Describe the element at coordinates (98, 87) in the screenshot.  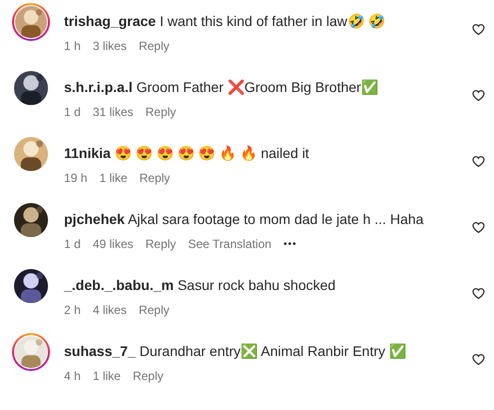
I see `username: s.h.r.i.p.a.l` at that location.